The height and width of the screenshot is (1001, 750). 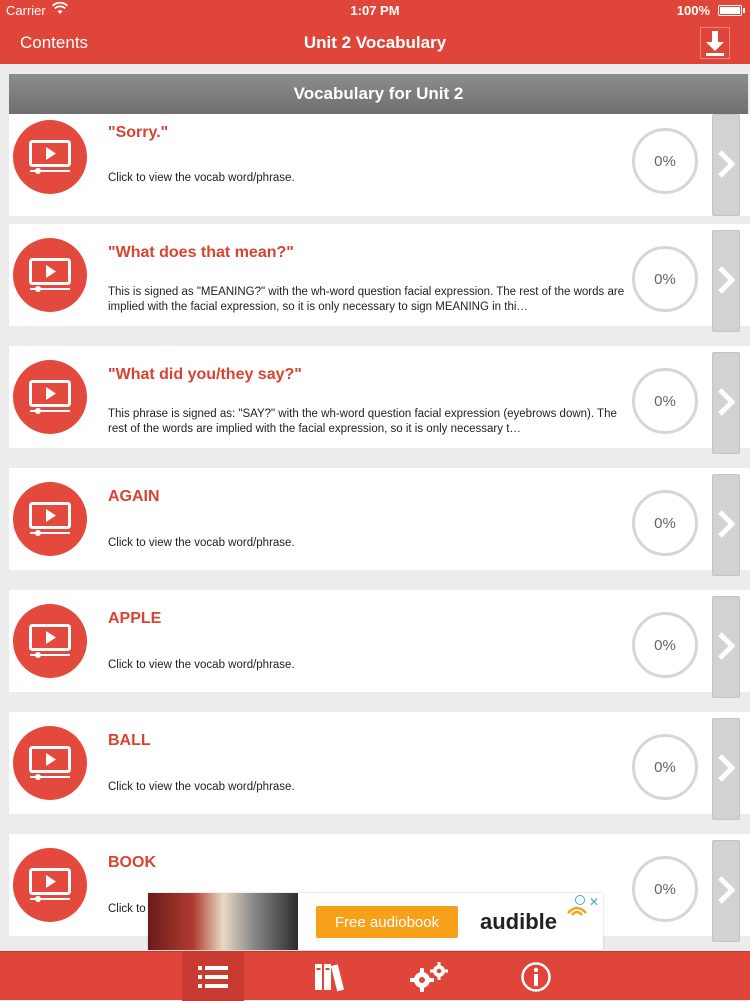 I want to click on status-bar: Carrier 1:07 PM 100%, so click(x=375, y=11).